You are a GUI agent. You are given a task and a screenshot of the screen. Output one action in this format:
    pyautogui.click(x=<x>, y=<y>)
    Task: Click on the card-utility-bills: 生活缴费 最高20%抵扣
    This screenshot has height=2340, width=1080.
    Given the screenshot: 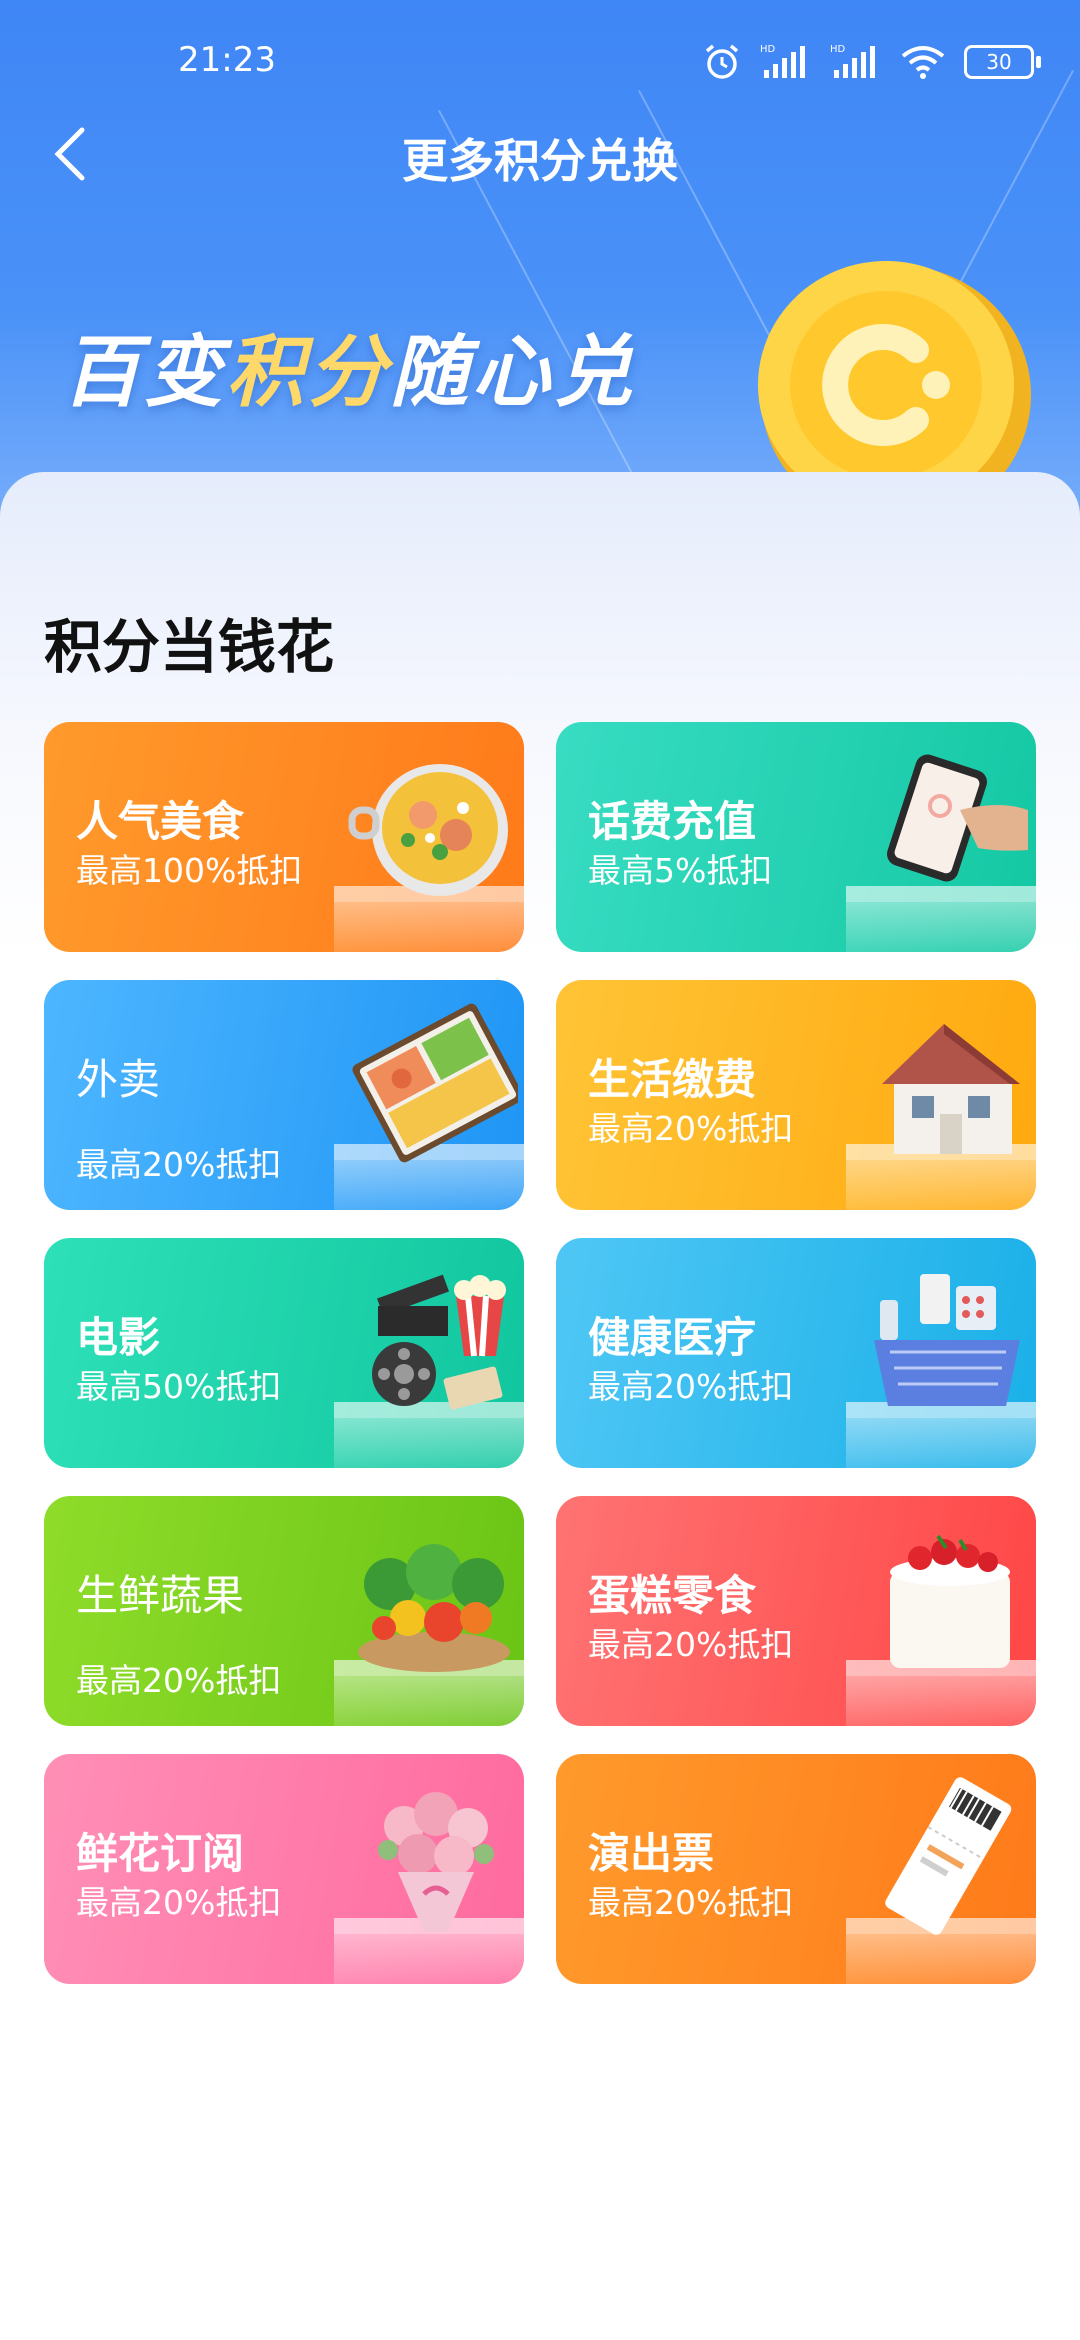 What is the action you would take?
    pyautogui.click(x=796, y=1095)
    